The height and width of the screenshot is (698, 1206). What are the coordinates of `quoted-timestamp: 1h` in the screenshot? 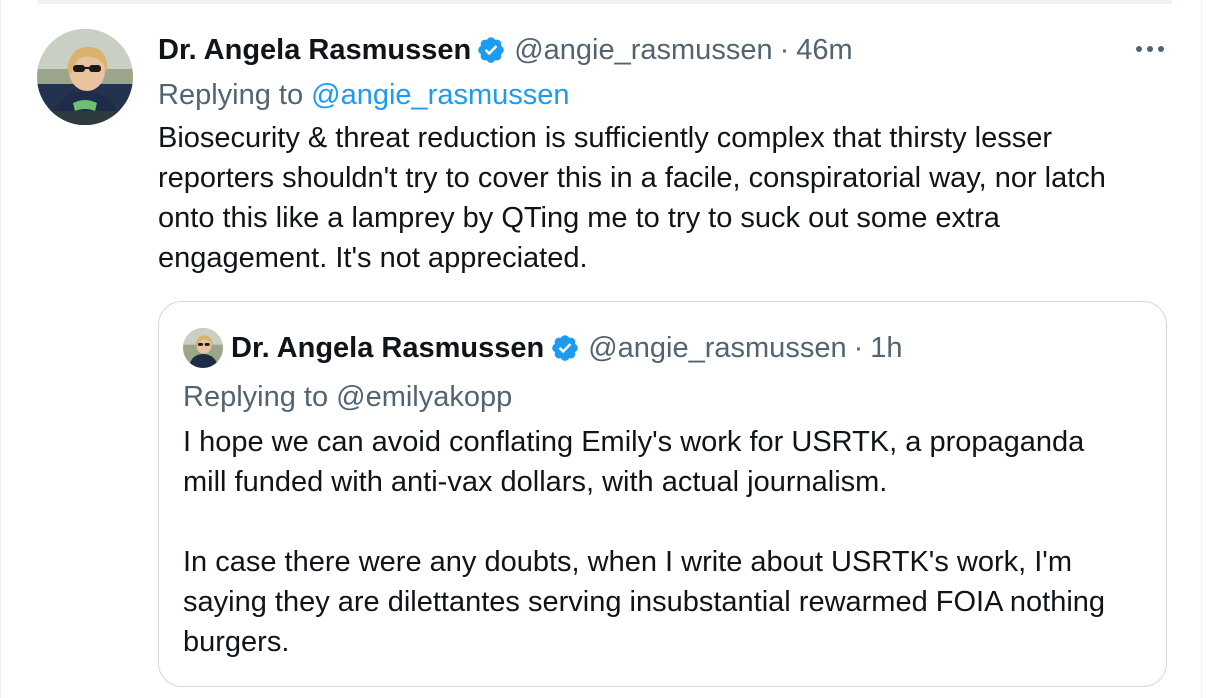 It's located at (886, 347).